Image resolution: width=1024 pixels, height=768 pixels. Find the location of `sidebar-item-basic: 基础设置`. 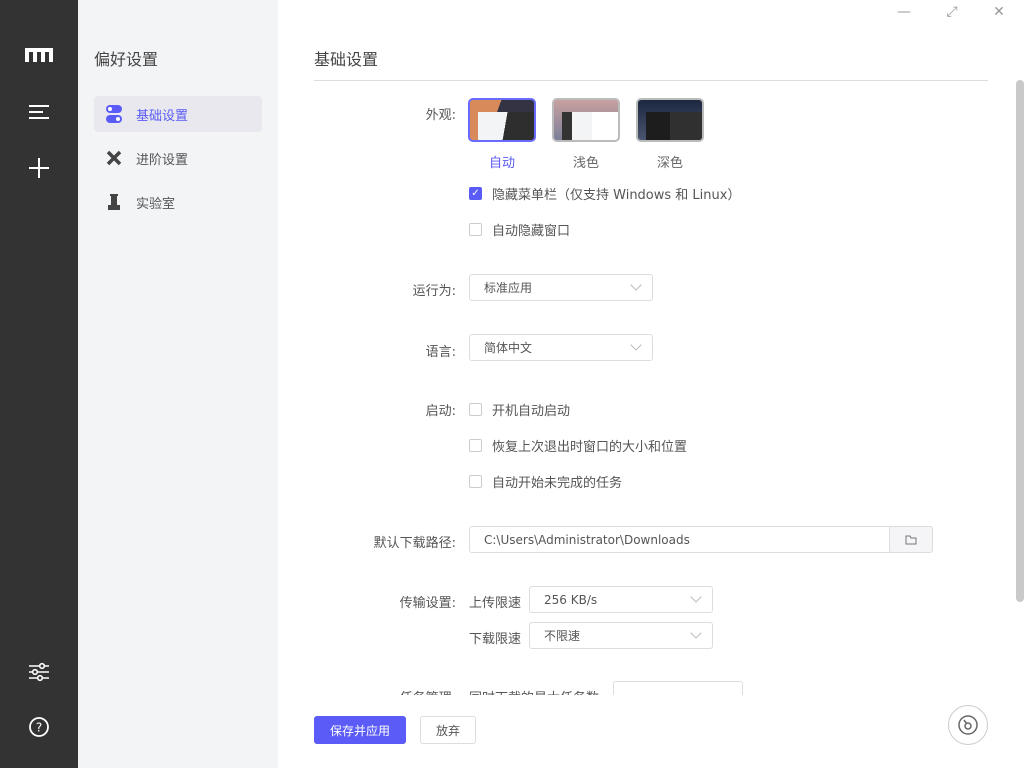

sidebar-item-basic: 基础设置 is located at coordinates (178, 114).